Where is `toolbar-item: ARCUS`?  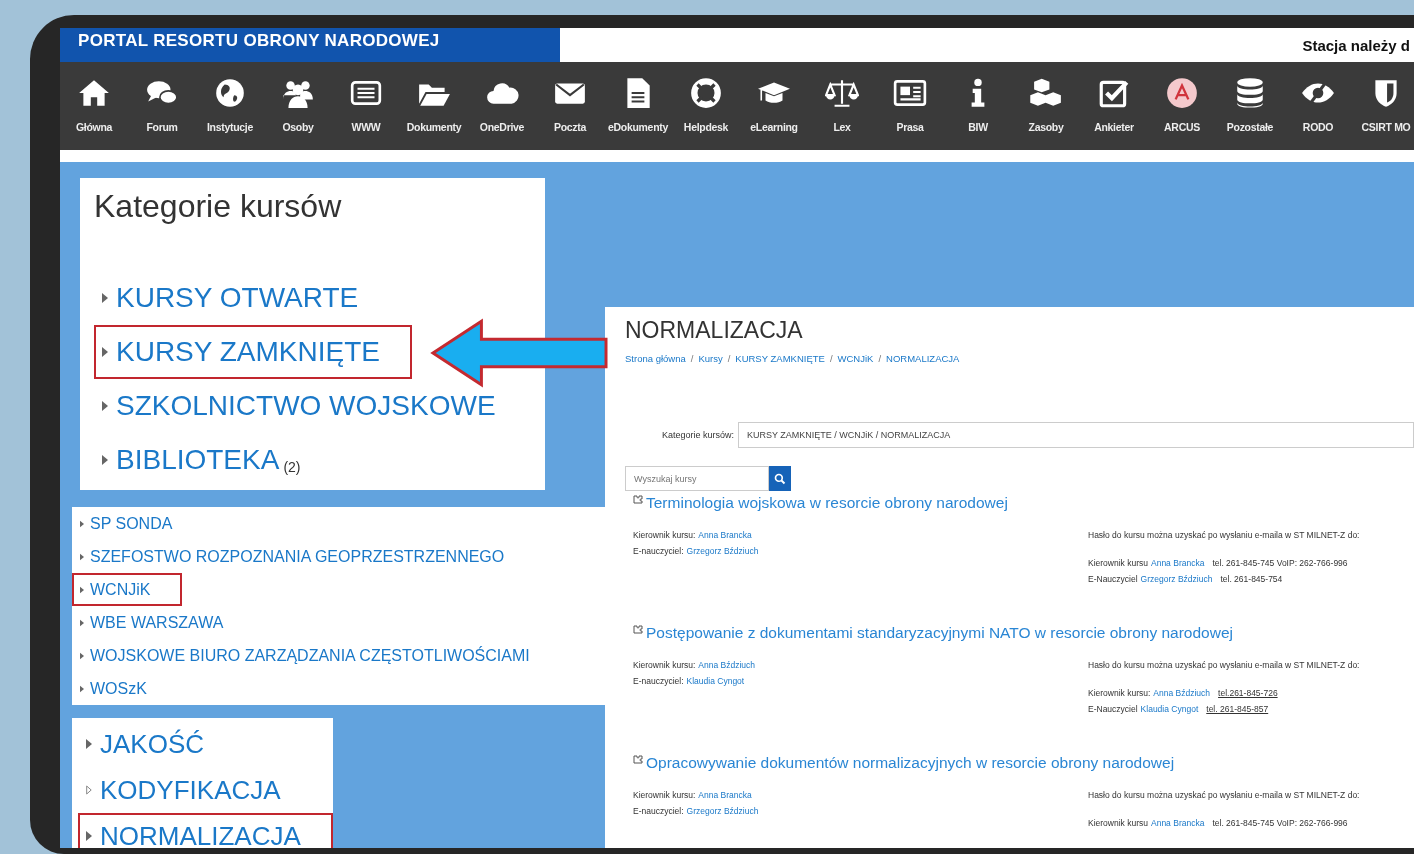 toolbar-item: ARCUS is located at coordinates (1182, 106).